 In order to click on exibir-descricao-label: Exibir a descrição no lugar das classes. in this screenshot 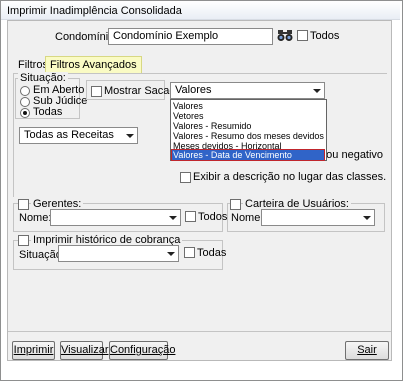, I will do `click(290, 177)`.